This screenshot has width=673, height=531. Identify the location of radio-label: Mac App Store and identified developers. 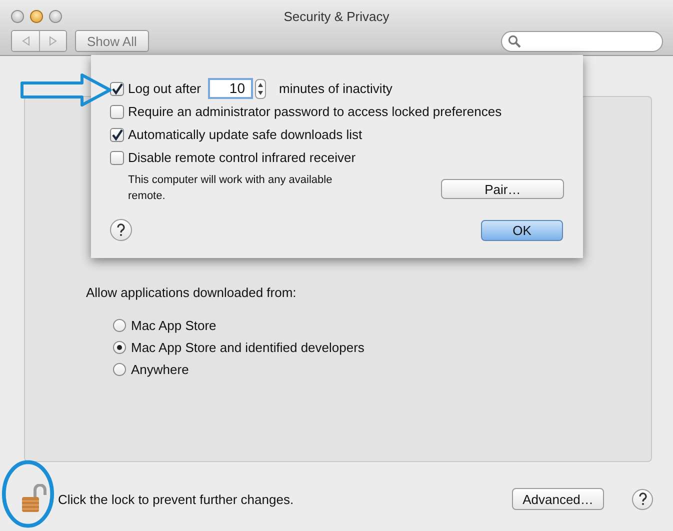
(247, 347).